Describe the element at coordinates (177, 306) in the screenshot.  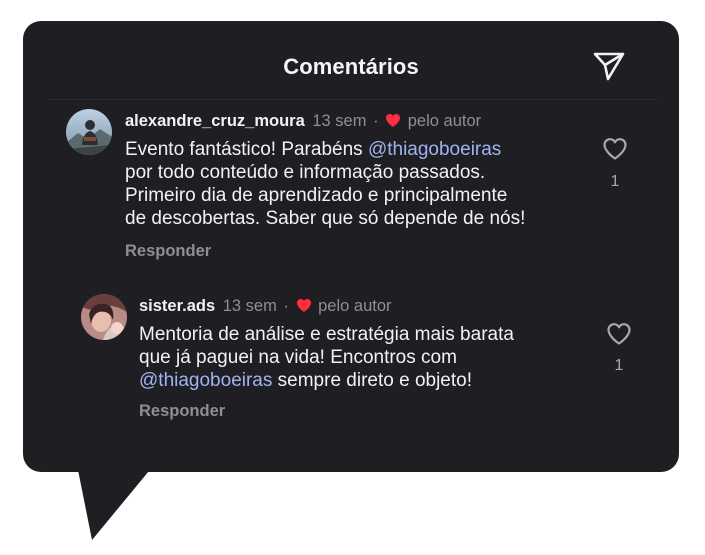
I see `username: sister.ads` at that location.